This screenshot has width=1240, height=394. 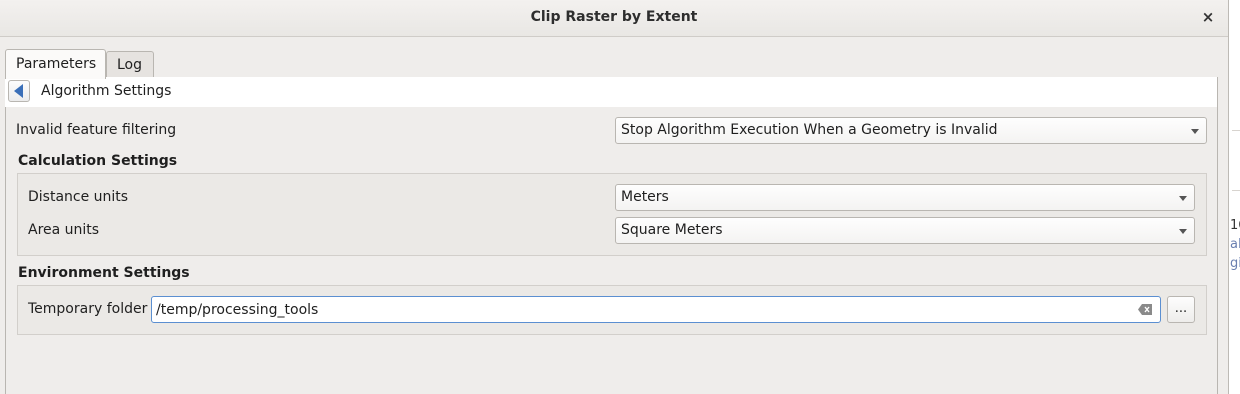 What do you see at coordinates (55, 64) in the screenshot?
I see `tab-parameters: Parameters` at bounding box center [55, 64].